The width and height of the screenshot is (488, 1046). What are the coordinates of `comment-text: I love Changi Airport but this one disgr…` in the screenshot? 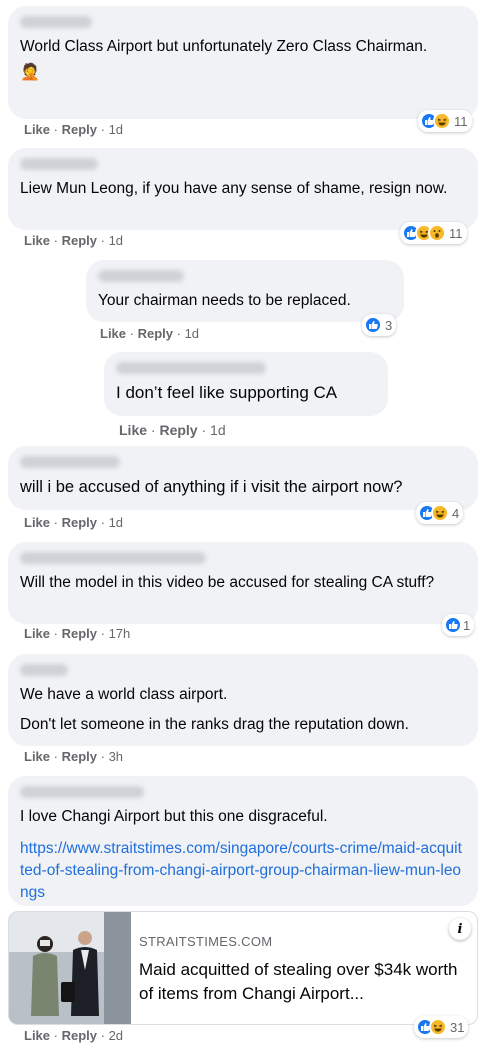 It's located at (174, 816).